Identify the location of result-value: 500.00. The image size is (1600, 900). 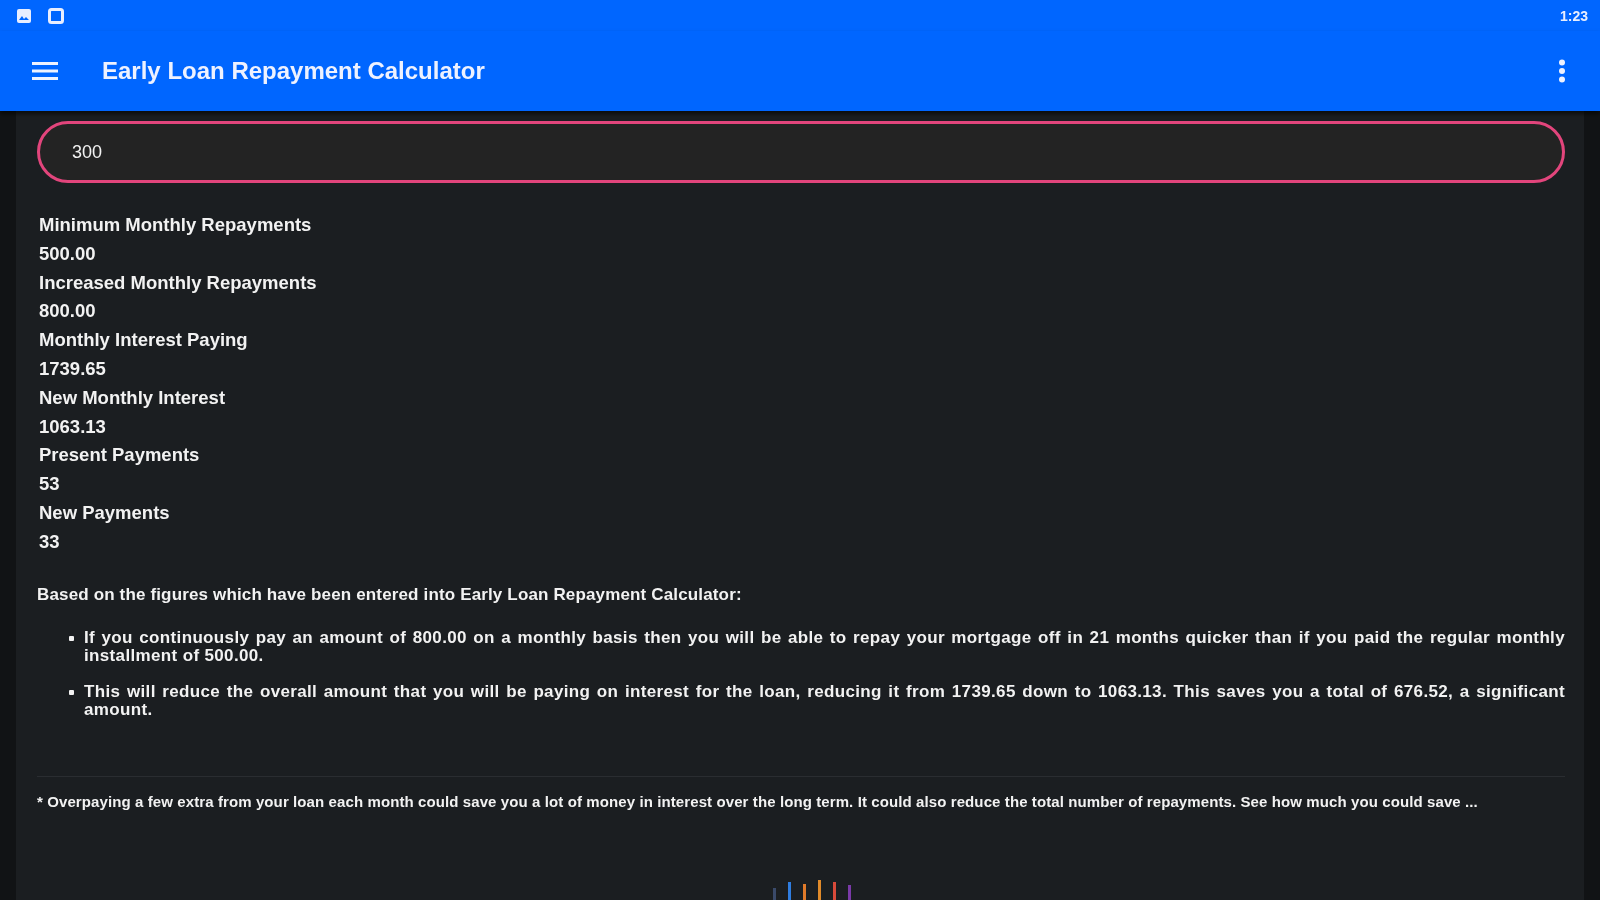
(67, 253).